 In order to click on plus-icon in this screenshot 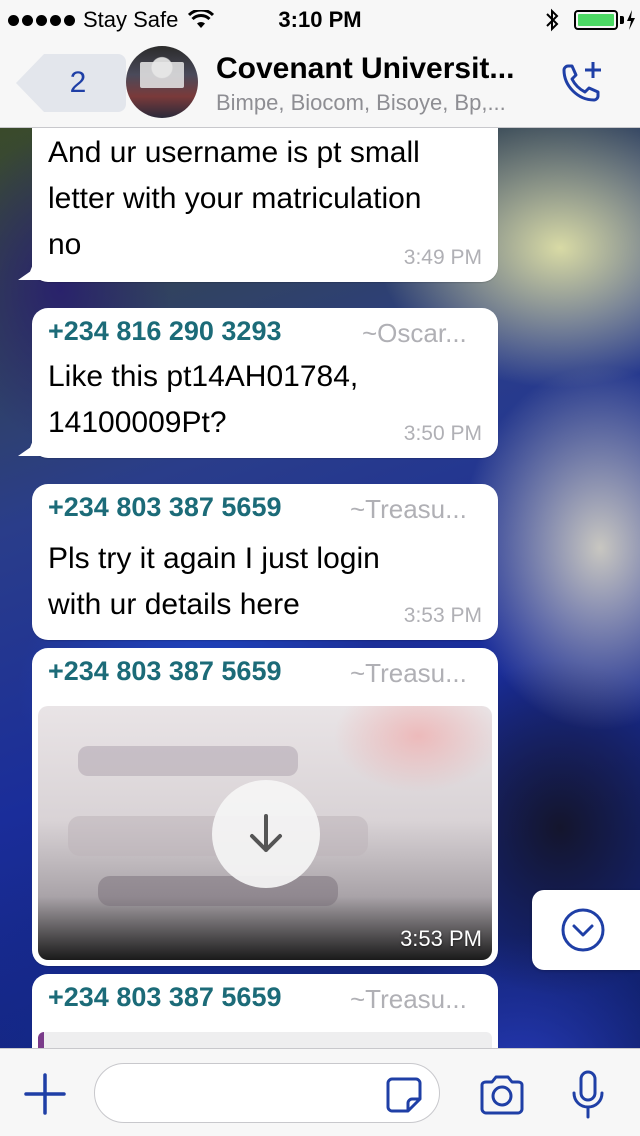, I will do `click(45, 1094)`.